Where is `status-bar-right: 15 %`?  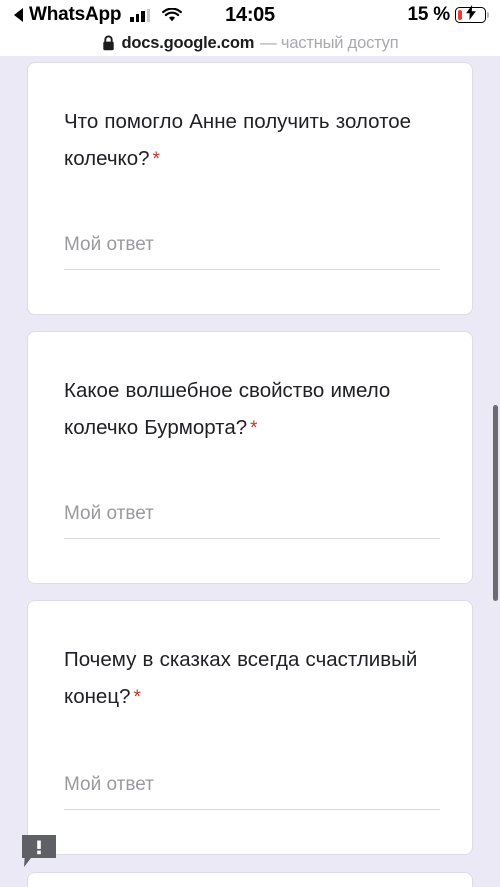
status-bar-right: 15 % is located at coordinates (446, 15).